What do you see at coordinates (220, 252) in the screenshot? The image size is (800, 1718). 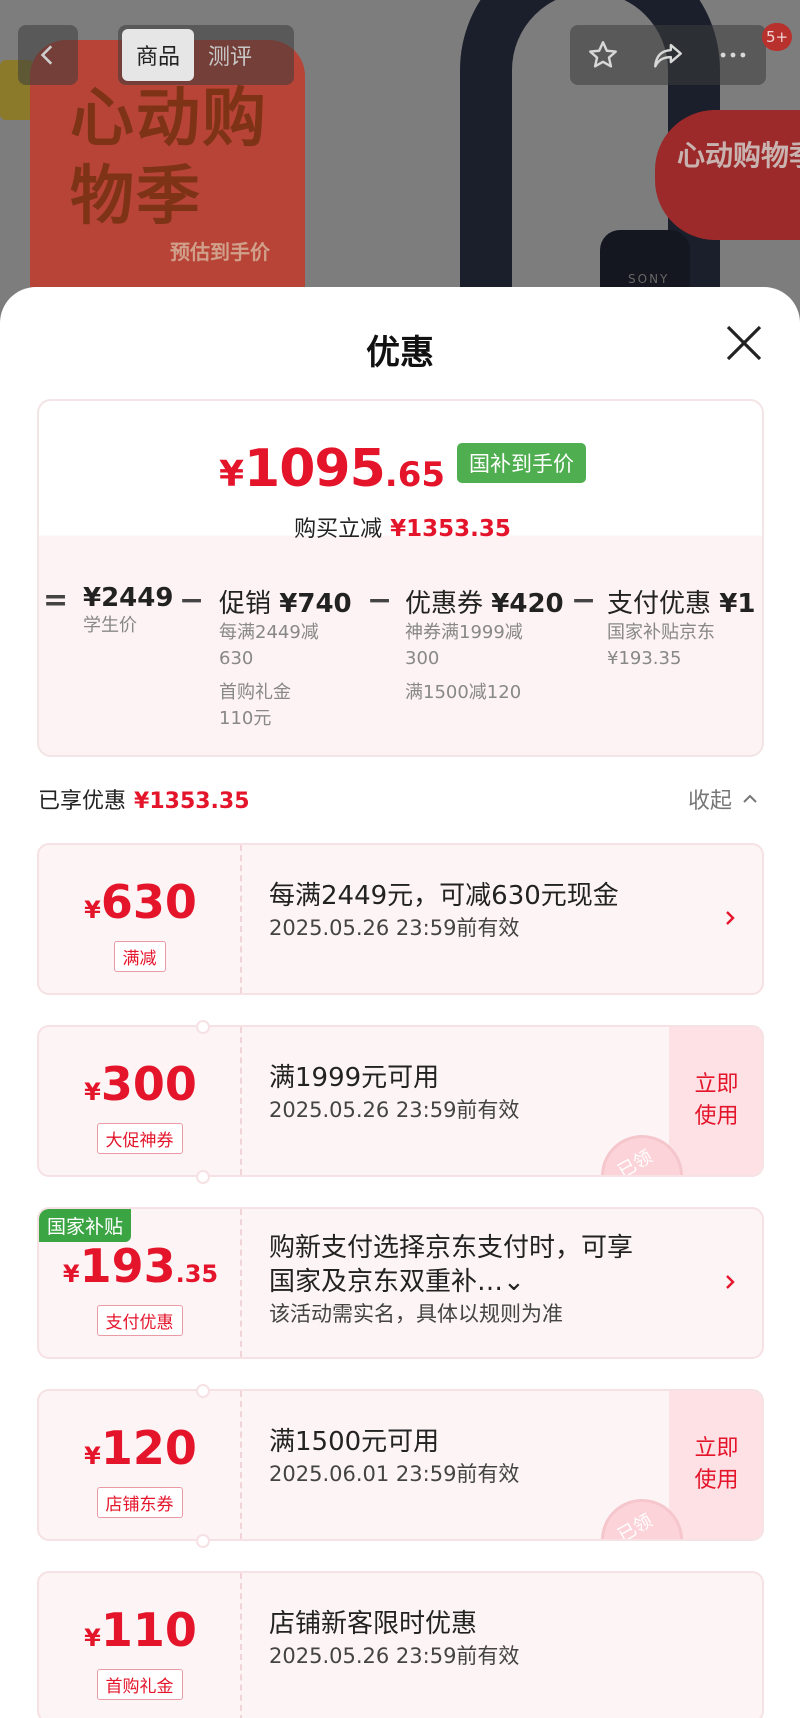 I see `promo-banner-sub: 预估到手价` at bounding box center [220, 252].